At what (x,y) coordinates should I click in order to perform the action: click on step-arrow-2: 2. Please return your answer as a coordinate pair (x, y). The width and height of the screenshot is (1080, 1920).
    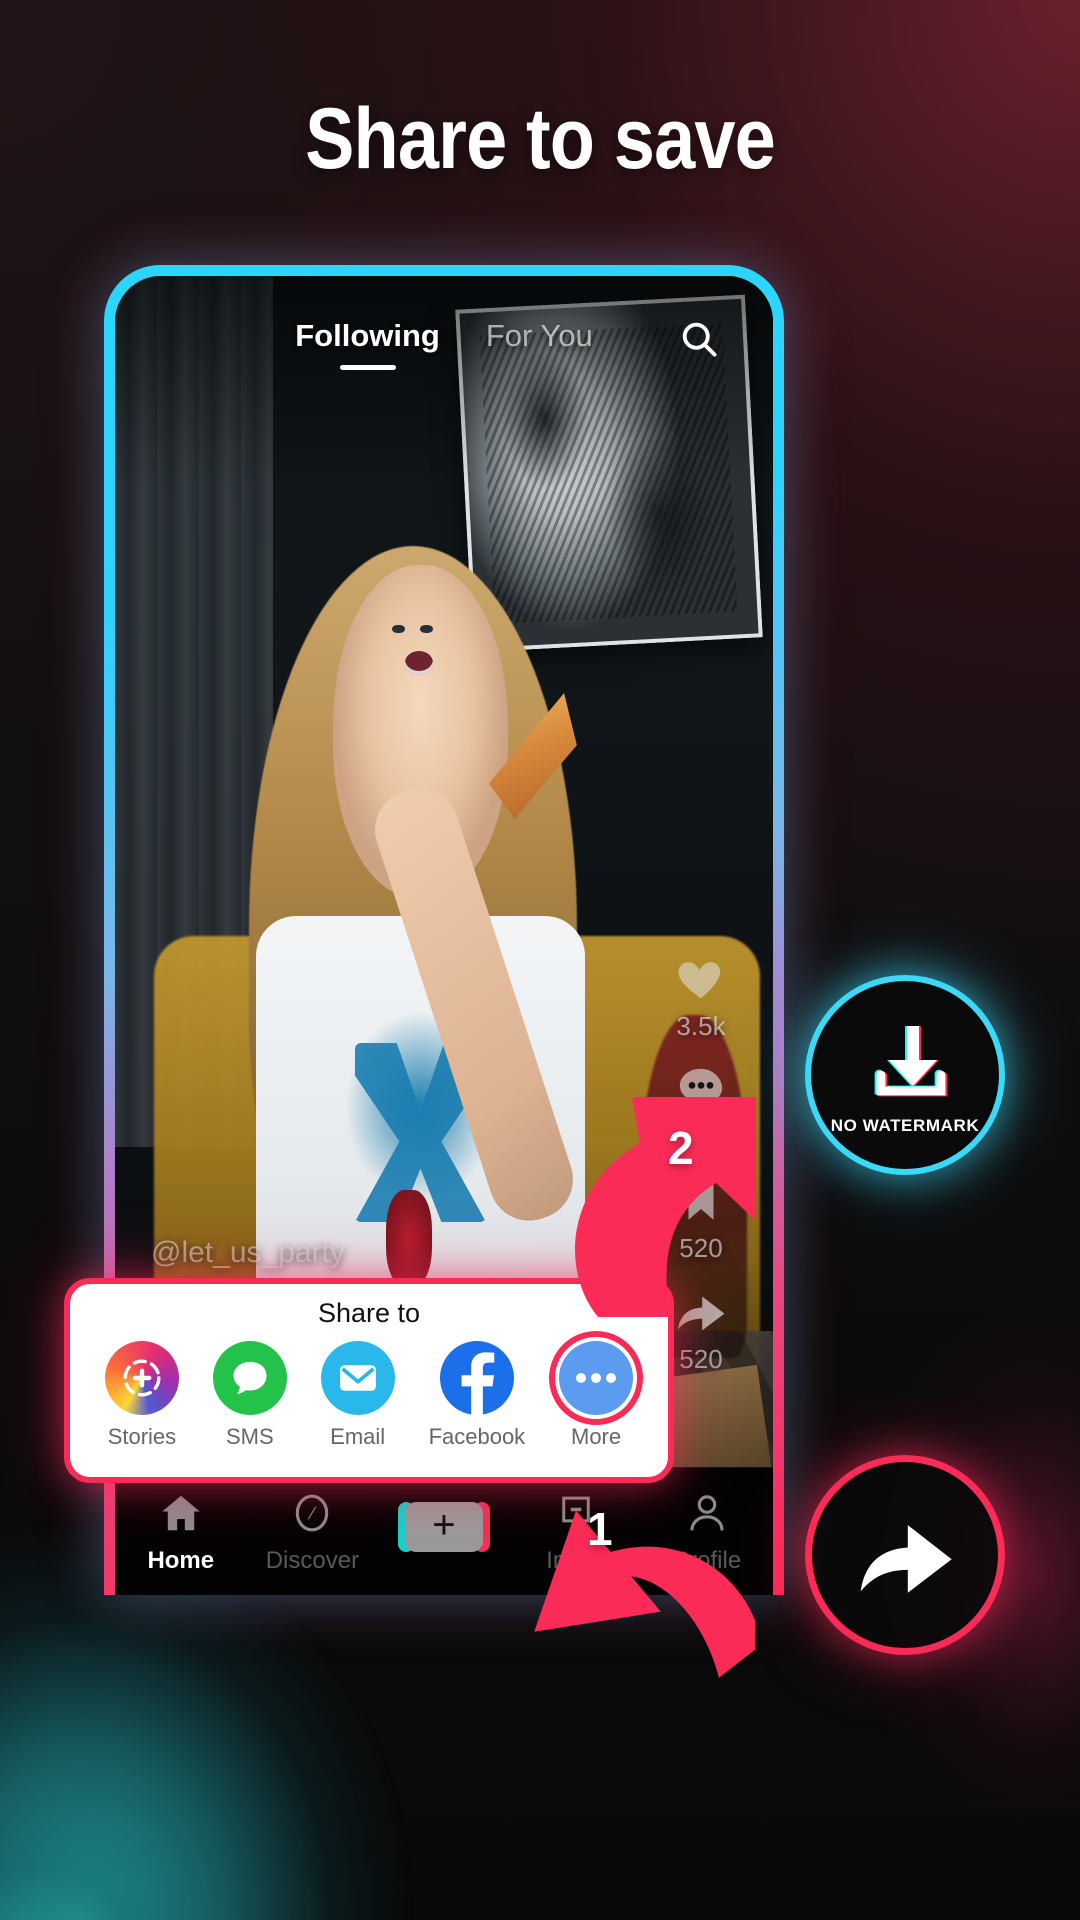
    Looking at the image, I should click on (660, 1180).